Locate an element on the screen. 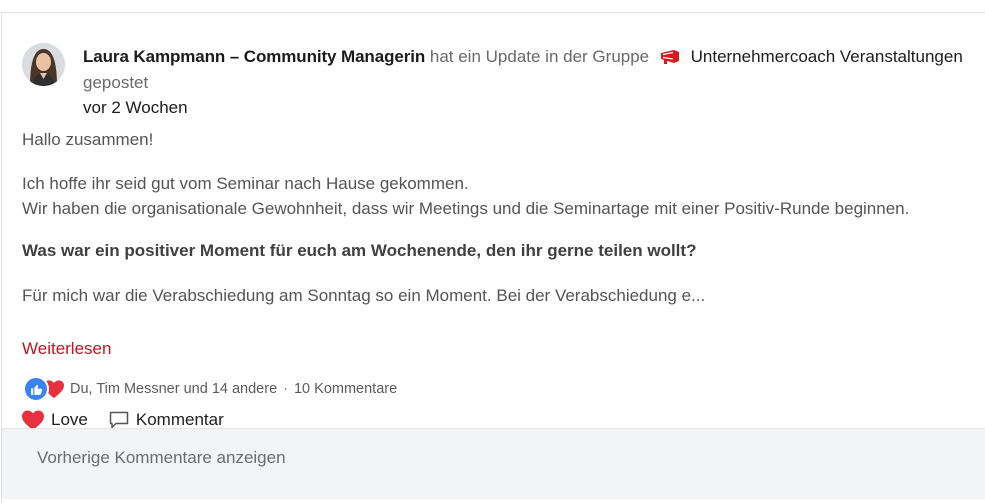 Image resolution: width=985 pixels, height=503 pixels. post-action-suffix: gepostet is located at coordinates (116, 82).